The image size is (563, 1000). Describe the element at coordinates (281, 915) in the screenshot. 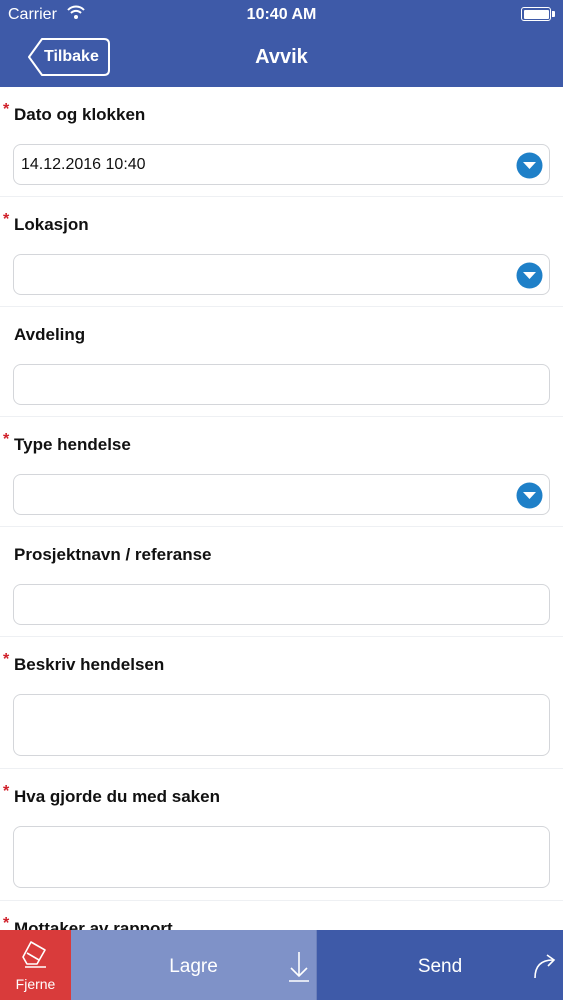

I see `recipient-field: * Mottaker av rapport` at that location.